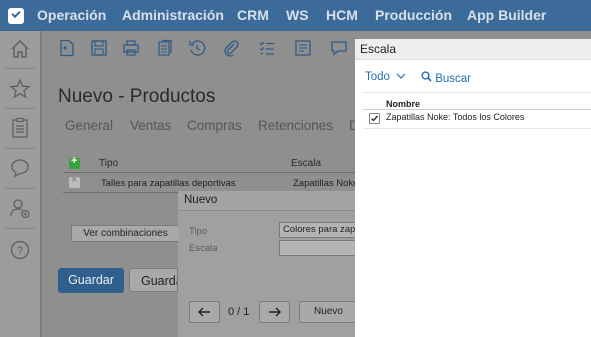 The width and height of the screenshot is (591, 337). Describe the element at coordinates (403, 104) in the screenshot. I see `column-header-nombre: Nombre` at that location.